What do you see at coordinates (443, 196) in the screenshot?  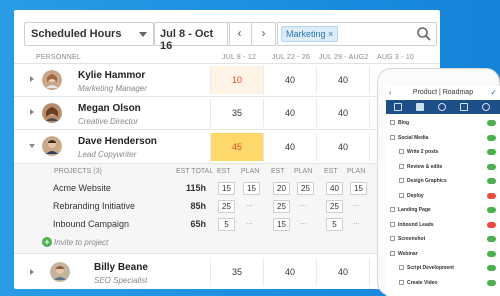 I see `phone-task-row: Deploy` at bounding box center [443, 196].